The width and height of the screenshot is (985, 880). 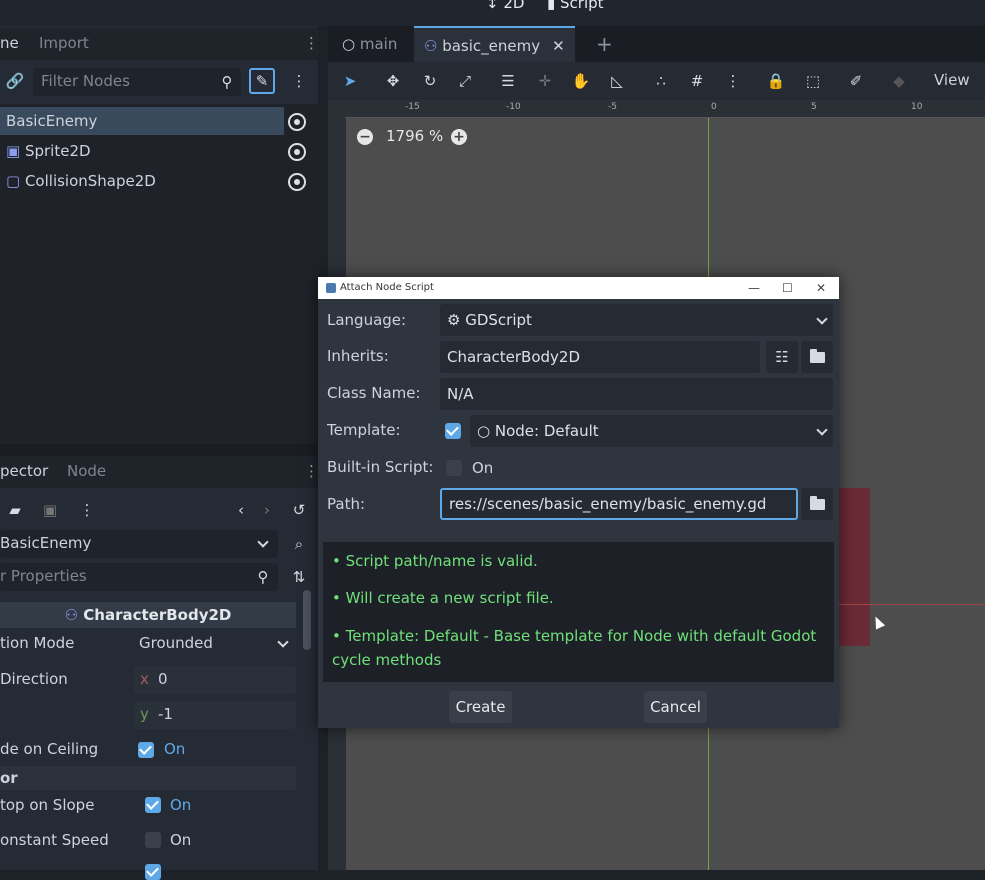 I want to click on ruler-tool-icon: ◺, so click(x=617, y=81).